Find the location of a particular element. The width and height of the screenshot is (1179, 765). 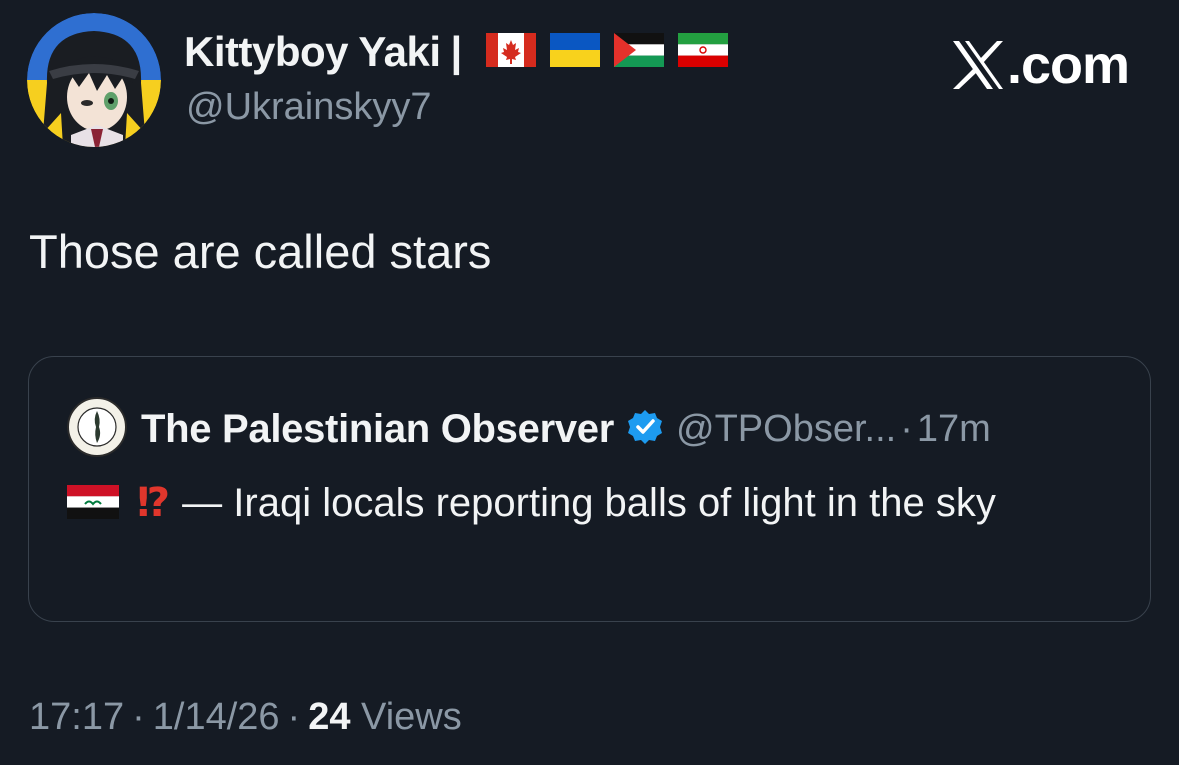

ukraine-flag-icon is located at coordinates (575, 52).